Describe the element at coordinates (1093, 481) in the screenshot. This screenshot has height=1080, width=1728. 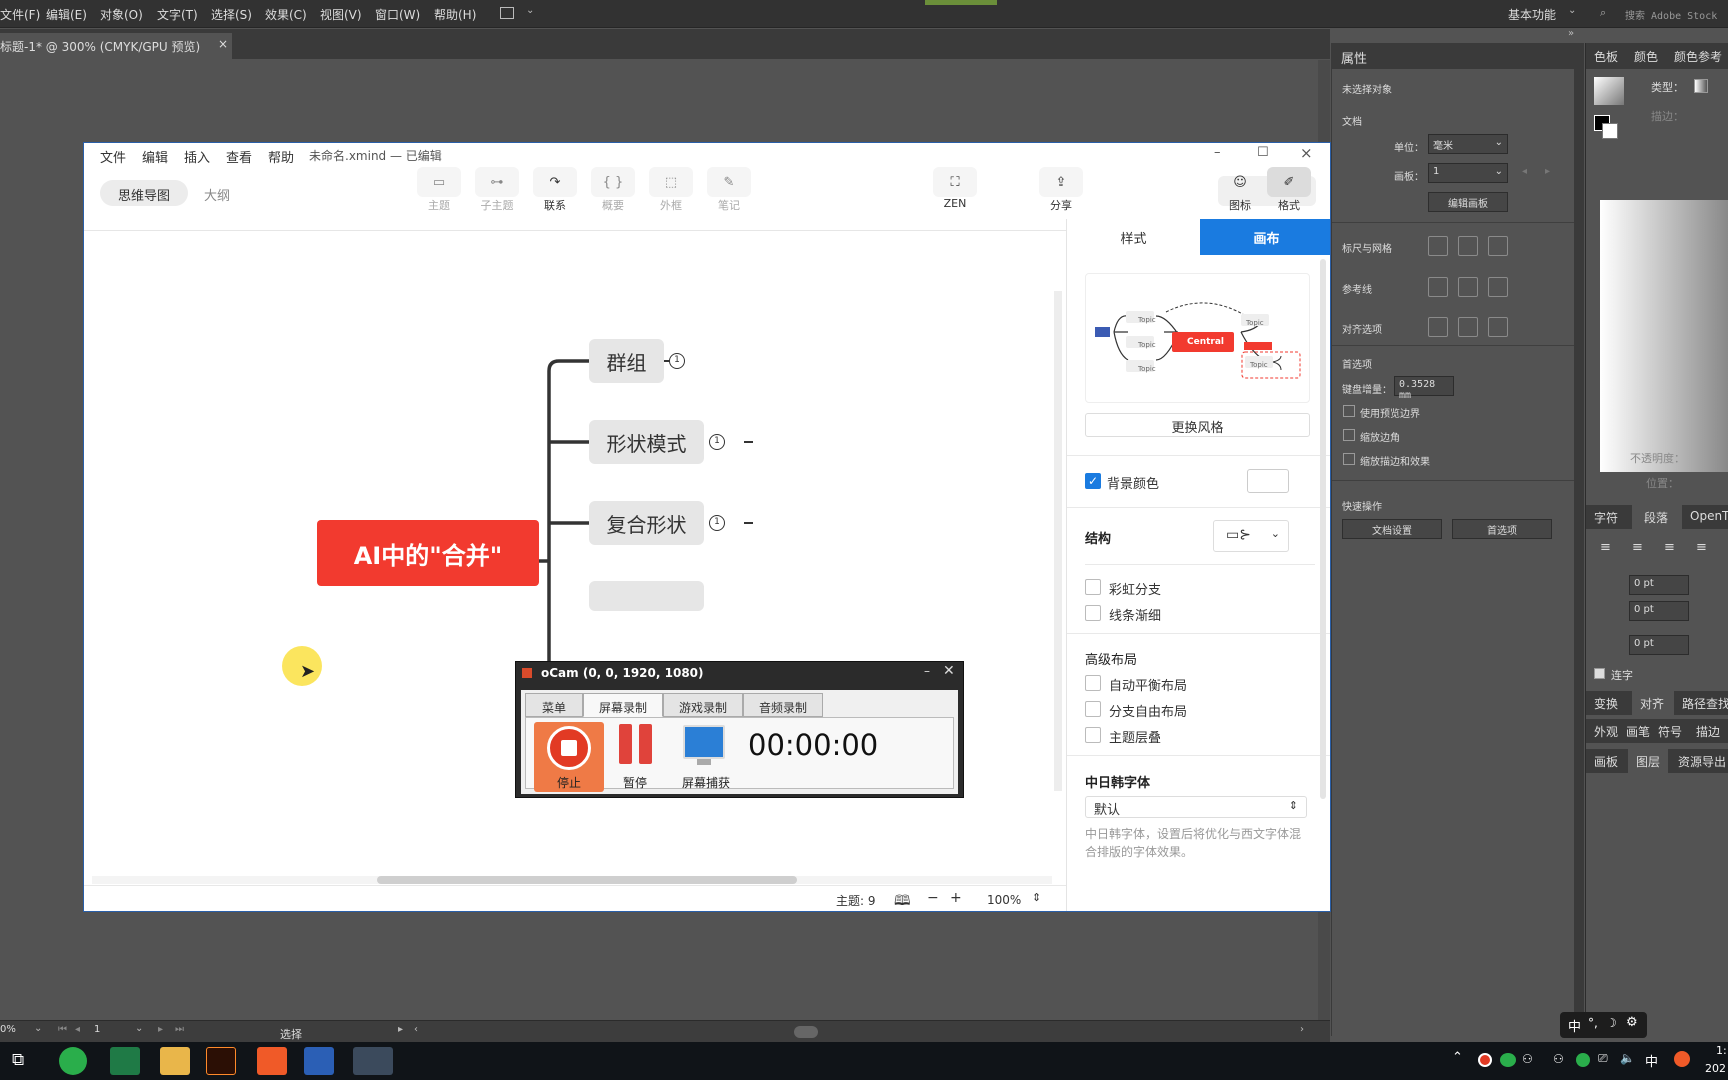
I see `bg-color-checkbox: ✓` at that location.